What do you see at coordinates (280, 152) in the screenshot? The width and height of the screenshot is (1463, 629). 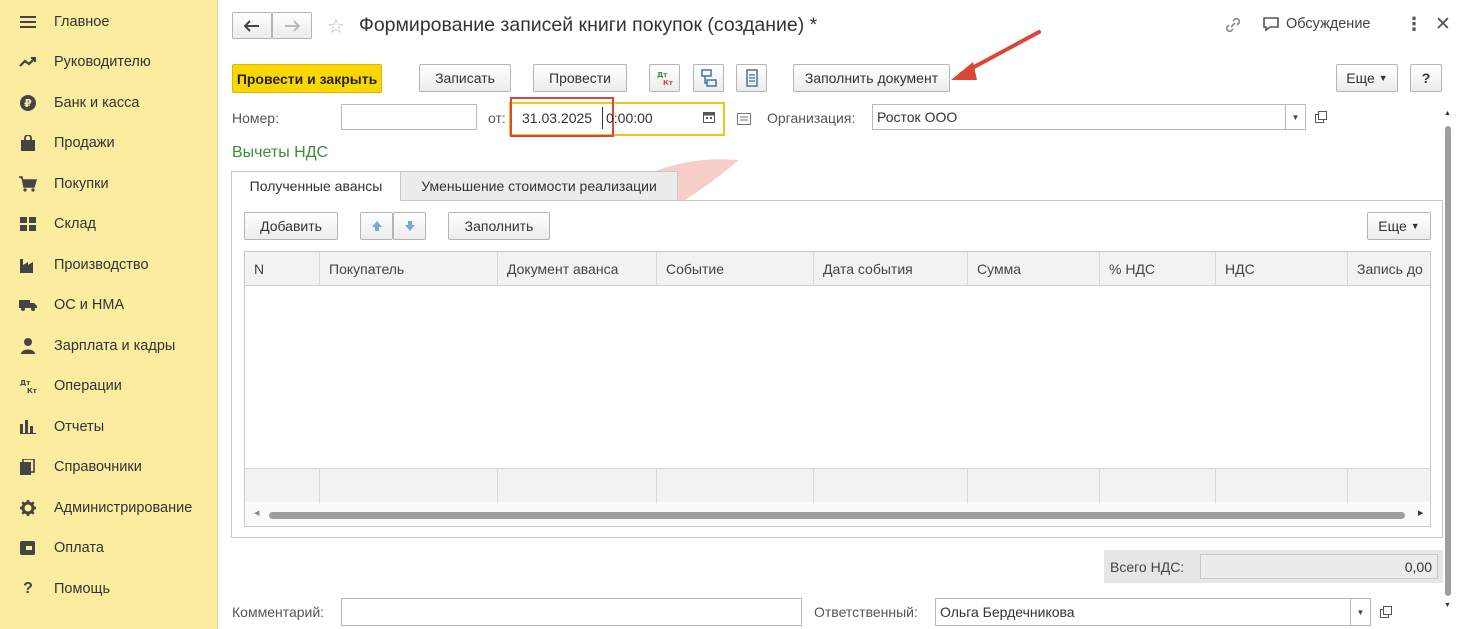 I see `section-title: Вычеты НДС` at bounding box center [280, 152].